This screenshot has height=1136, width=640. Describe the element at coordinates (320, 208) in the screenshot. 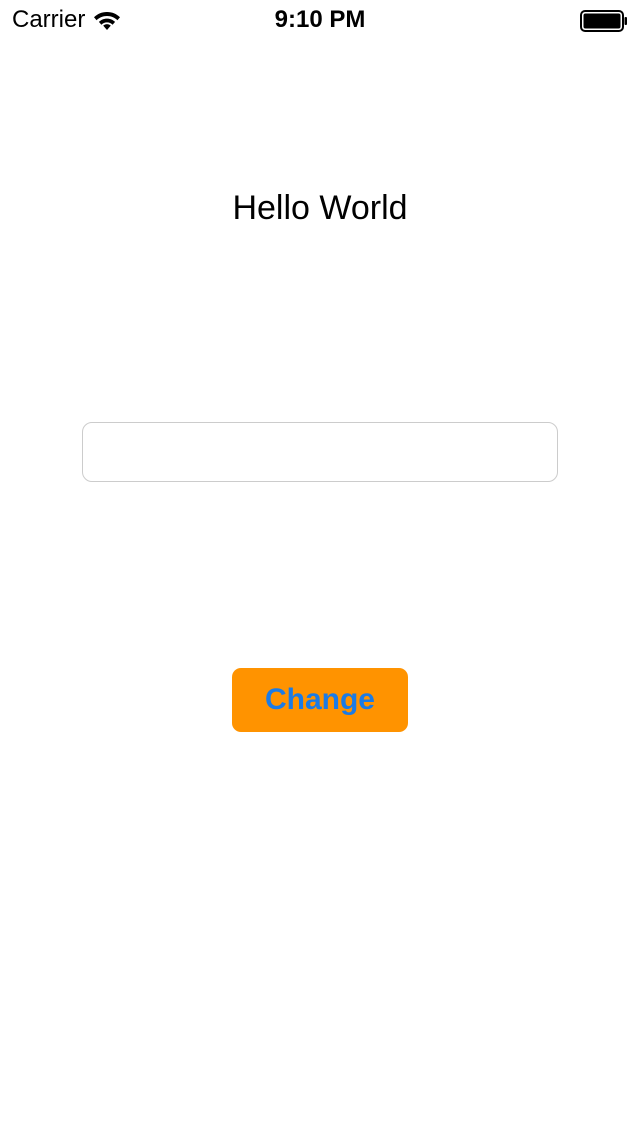

I see `hello-label: Hello World` at that location.